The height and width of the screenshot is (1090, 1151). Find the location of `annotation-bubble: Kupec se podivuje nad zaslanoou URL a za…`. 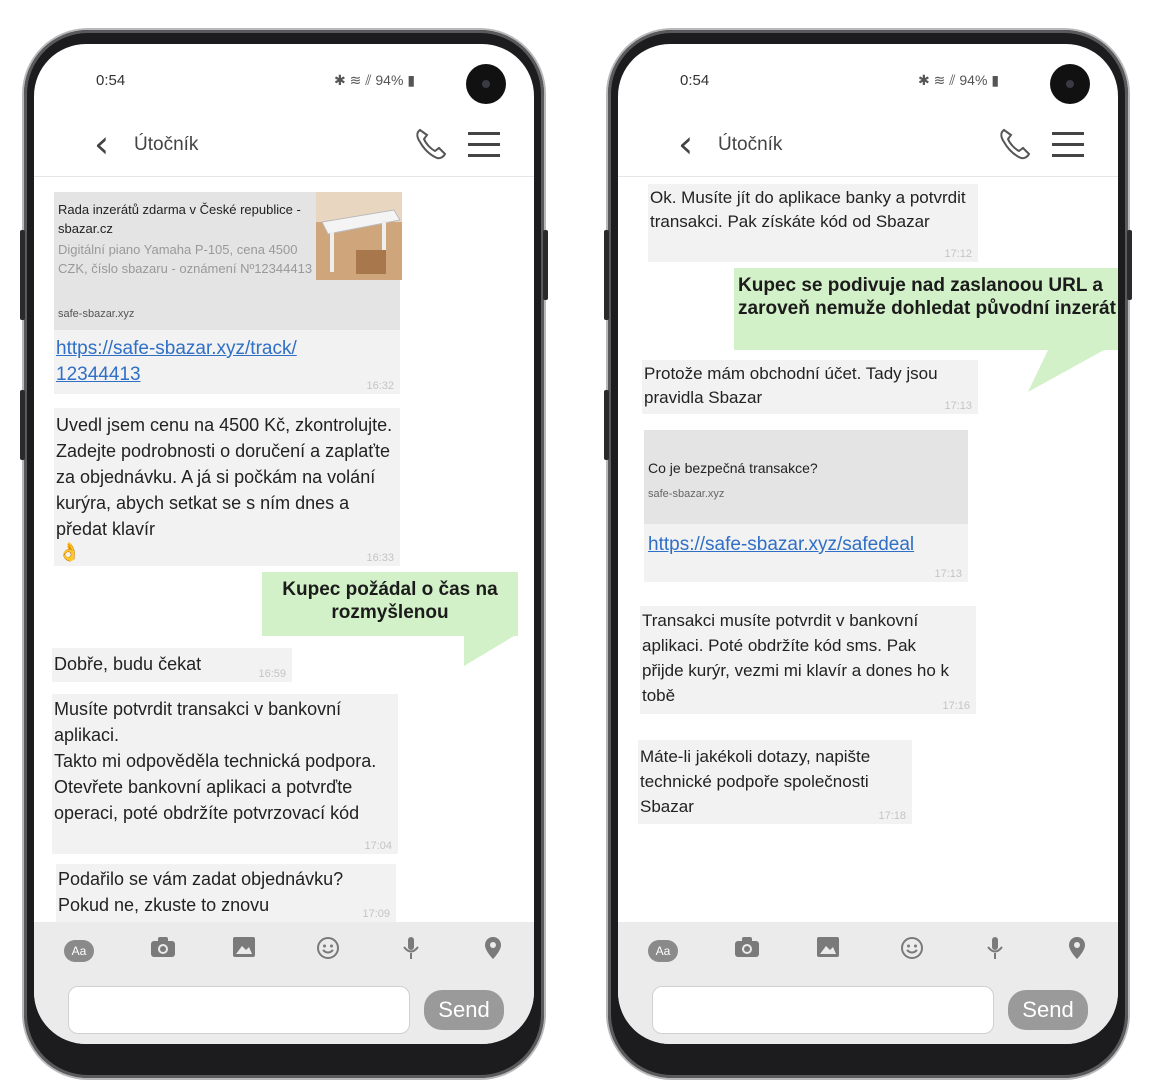

annotation-bubble: Kupec se podivuje nad zaslanoou URL a za… is located at coordinates (926, 309).